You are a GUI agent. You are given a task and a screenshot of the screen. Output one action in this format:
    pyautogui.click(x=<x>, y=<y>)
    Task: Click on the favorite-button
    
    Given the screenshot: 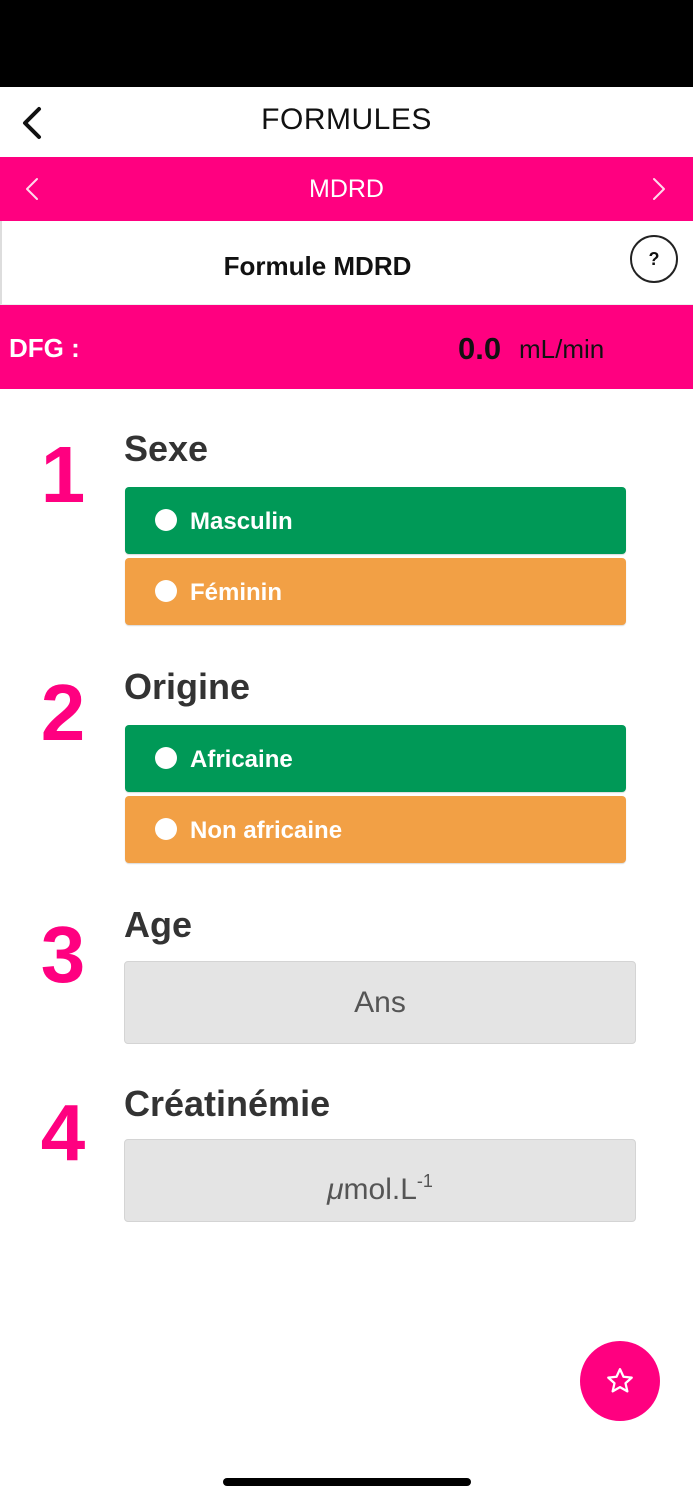 What is the action you would take?
    pyautogui.click(x=620, y=1381)
    